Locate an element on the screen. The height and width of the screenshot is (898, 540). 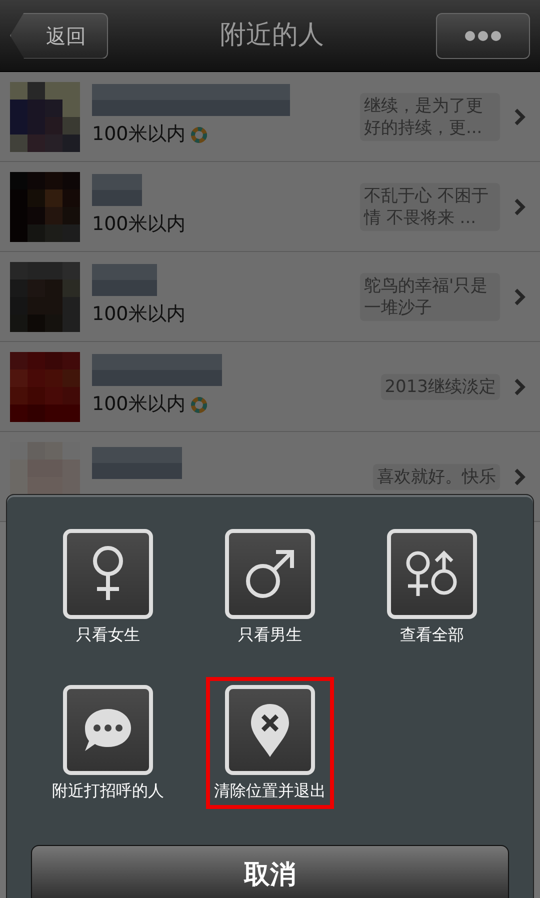
status-bubble: 鸵鸟的幸福'只是一堆沙子 is located at coordinates (430, 296).